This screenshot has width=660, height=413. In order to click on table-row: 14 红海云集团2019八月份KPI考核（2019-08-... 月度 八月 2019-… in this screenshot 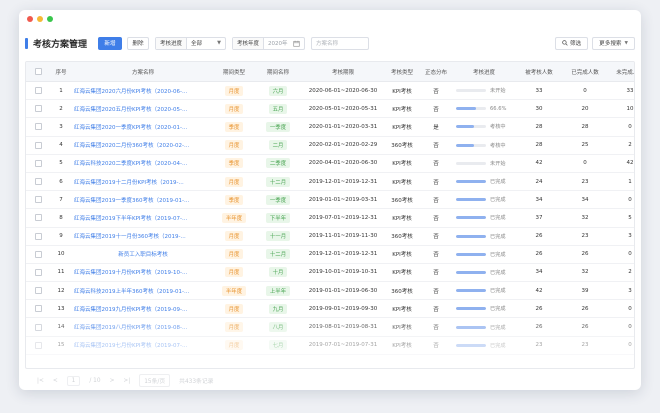, I will do `click(330, 327)`.